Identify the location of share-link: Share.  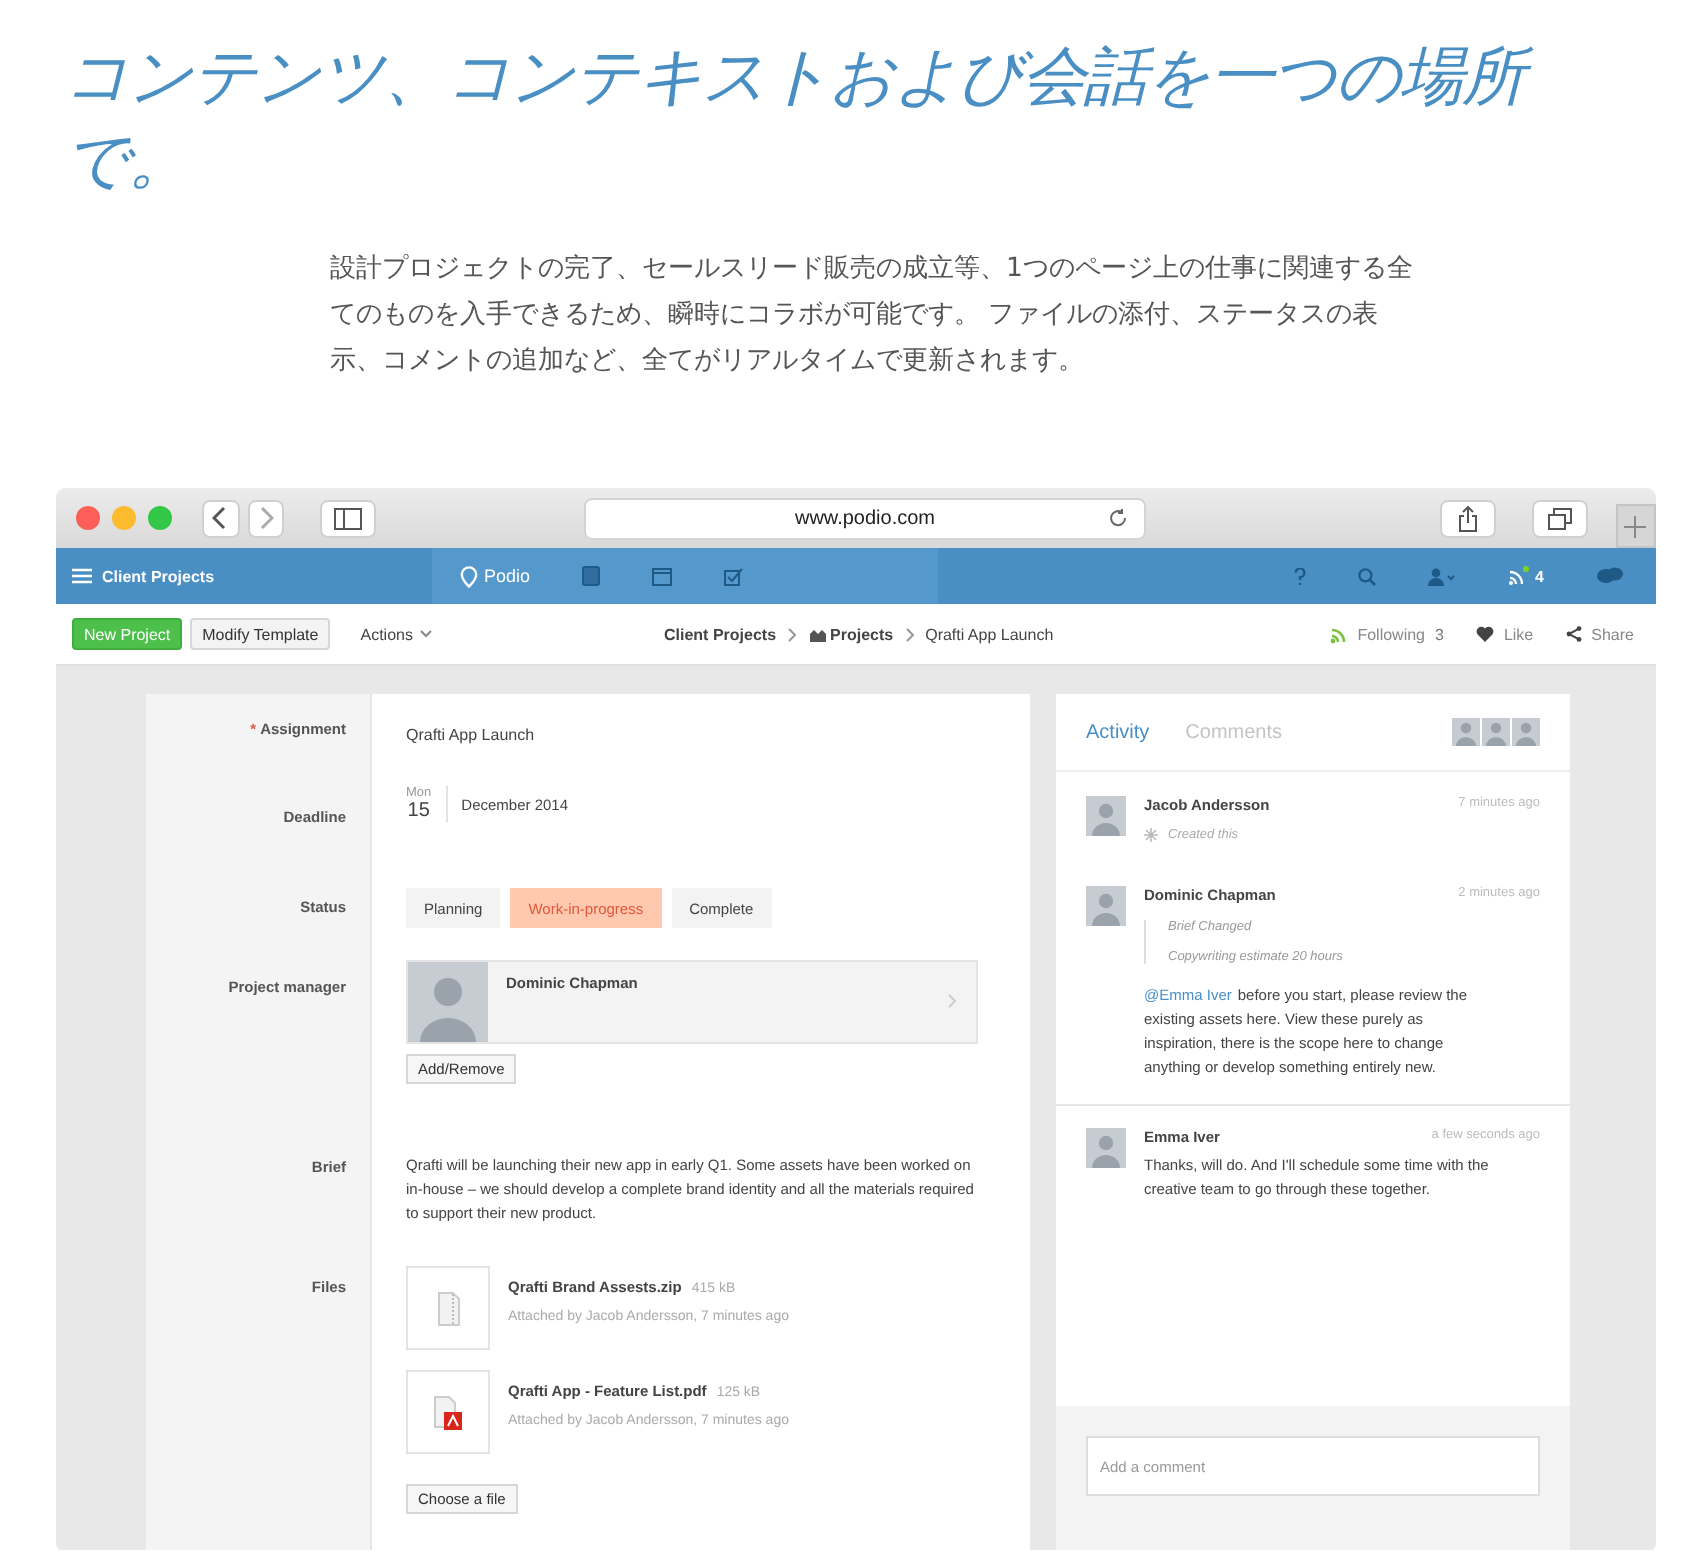
(1599, 634).